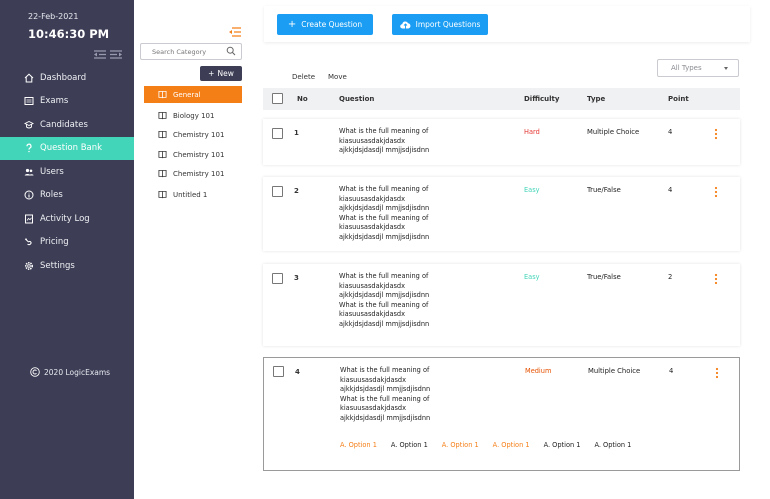  Describe the element at coordinates (678, 99) in the screenshot. I see `header-point: Point` at that location.